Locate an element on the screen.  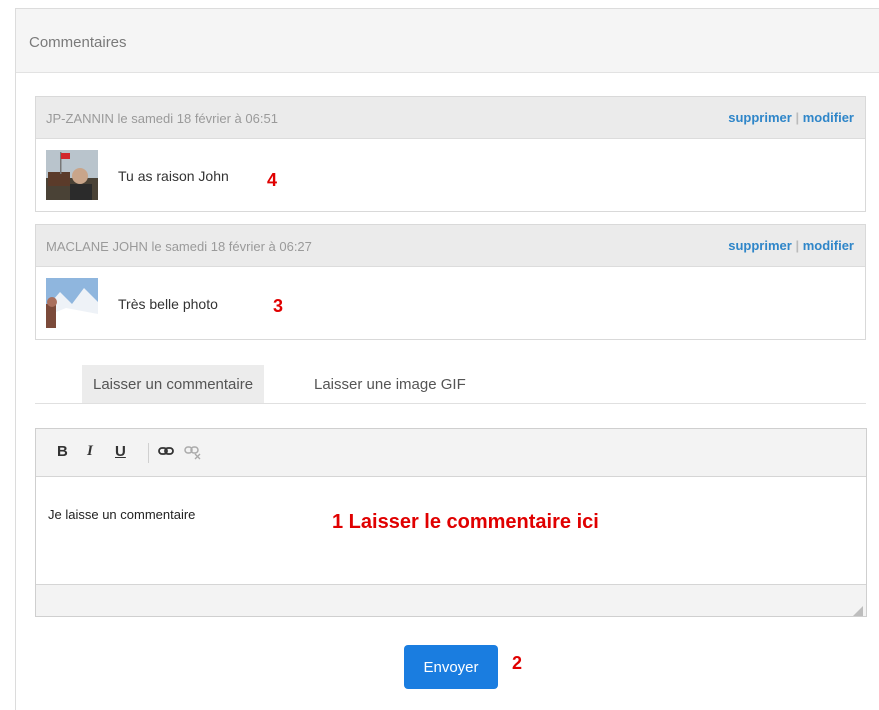
comment-text: Très belle photo is located at coordinates (168, 304).